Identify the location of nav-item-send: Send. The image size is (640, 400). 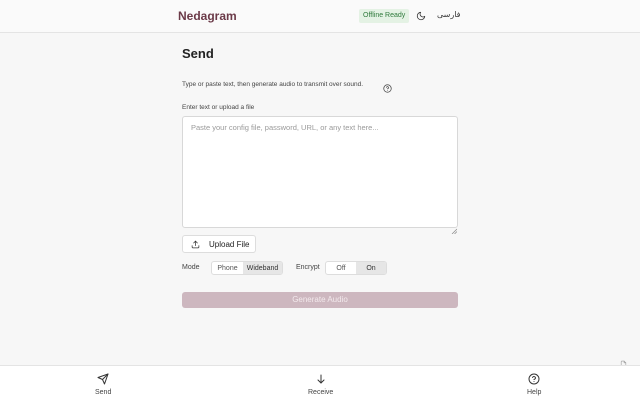
(103, 384).